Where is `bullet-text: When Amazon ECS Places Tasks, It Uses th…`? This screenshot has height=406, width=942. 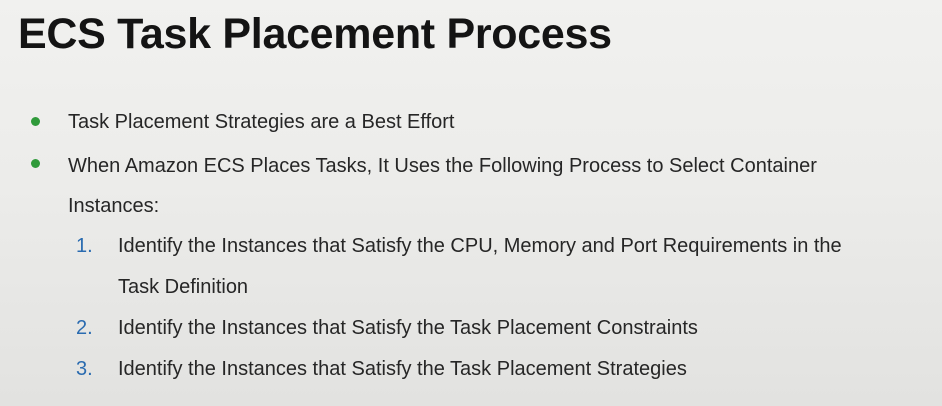
bullet-text: When Amazon ECS Places Tasks, It Uses th… is located at coordinates (442, 166).